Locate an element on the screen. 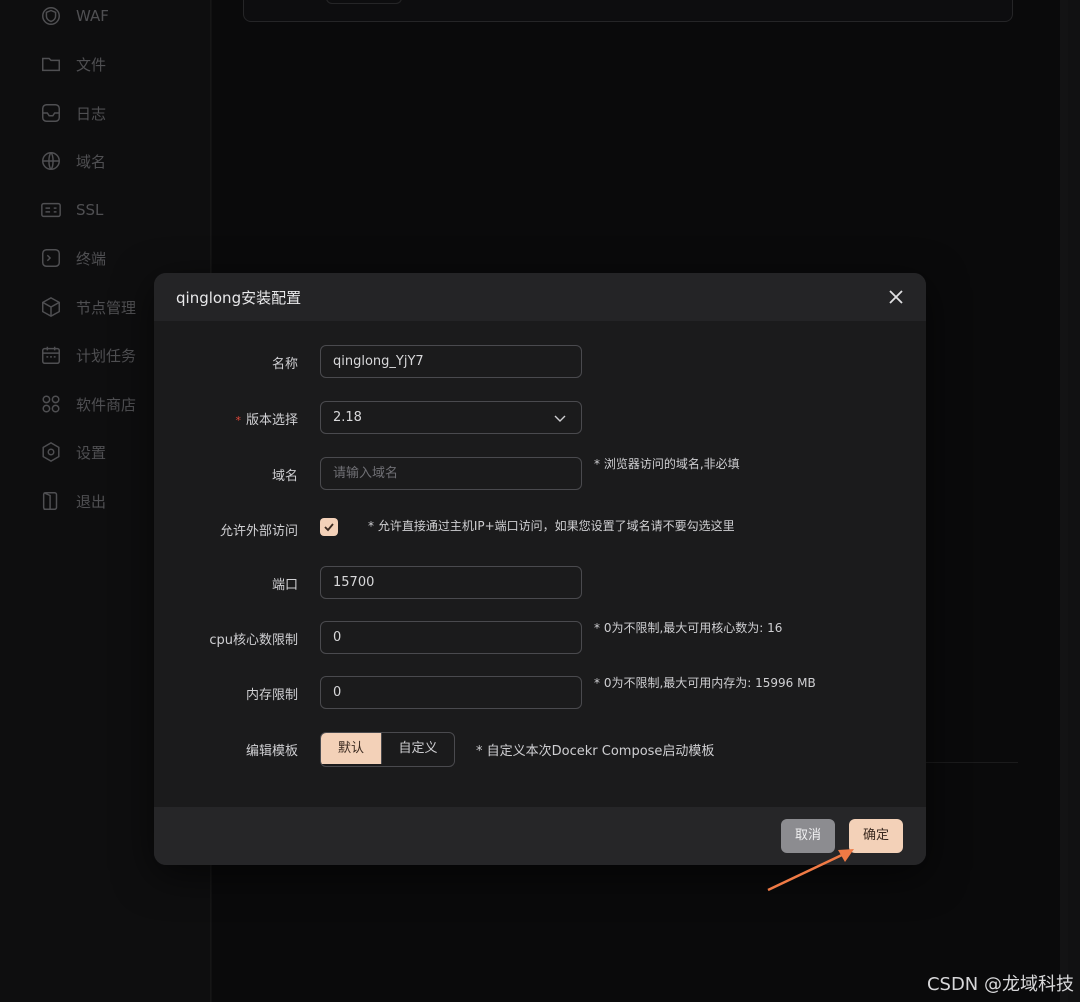  external-access-checkbox is located at coordinates (329, 527).